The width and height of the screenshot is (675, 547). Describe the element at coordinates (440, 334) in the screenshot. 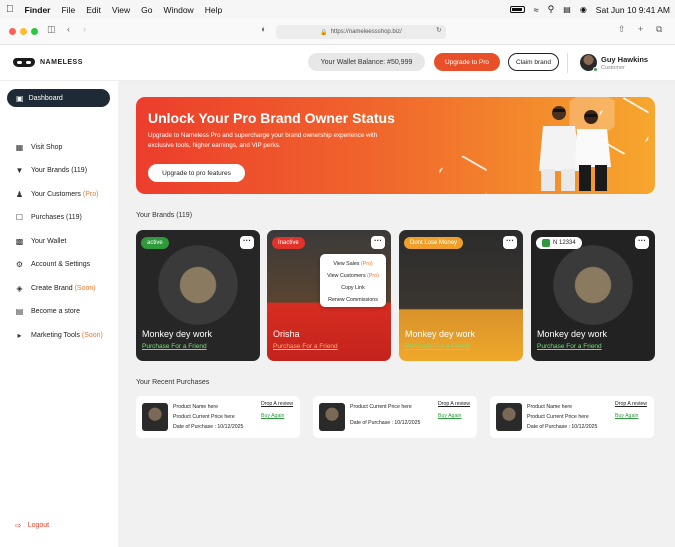

I see `brand-card-name: Monkey dey work` at that location.